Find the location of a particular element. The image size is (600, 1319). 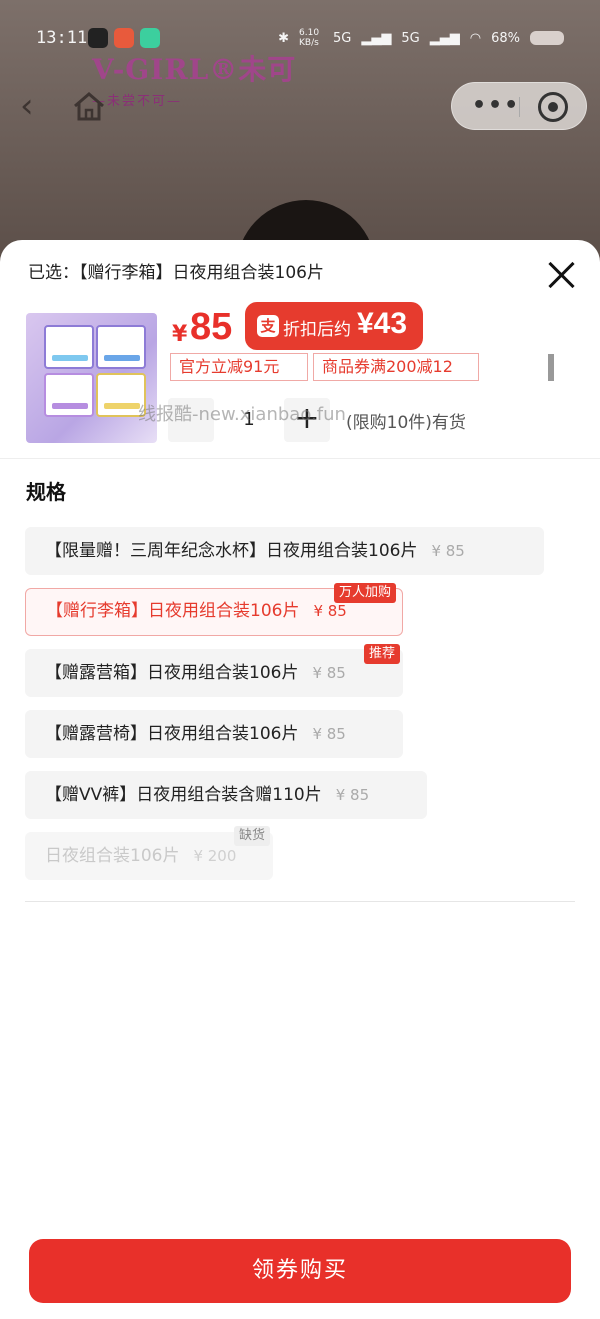

logo-sub: —未尝不可— is located at coordinates (137, 101).